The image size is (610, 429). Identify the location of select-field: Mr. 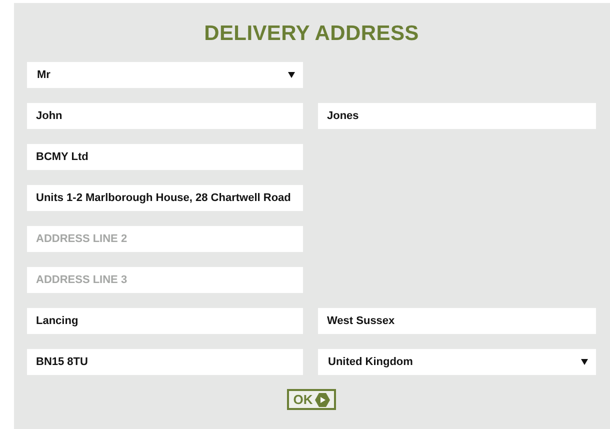
(165, 75).